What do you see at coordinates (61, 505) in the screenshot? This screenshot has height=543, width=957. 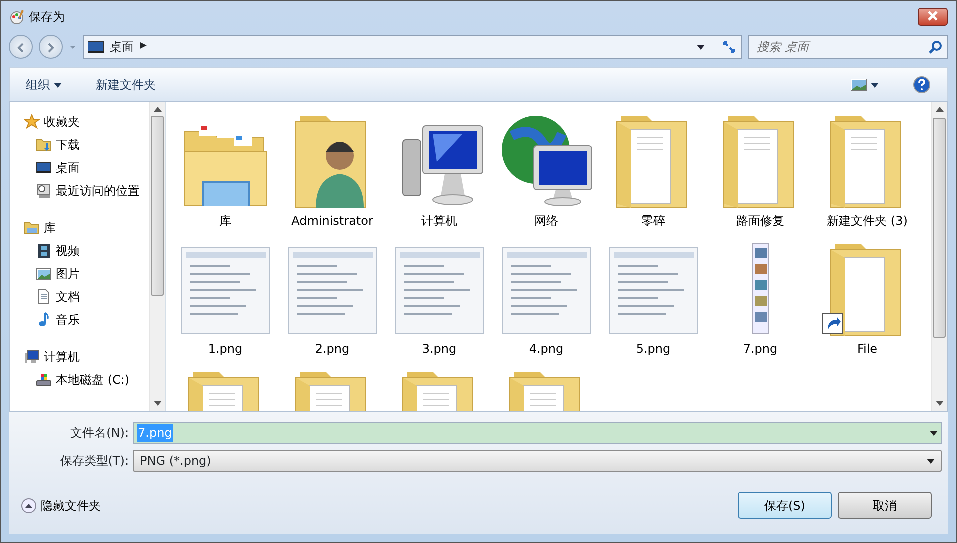 I see `hide-folders-button: 隐藏文件夹` at bounding box center [61, 505].